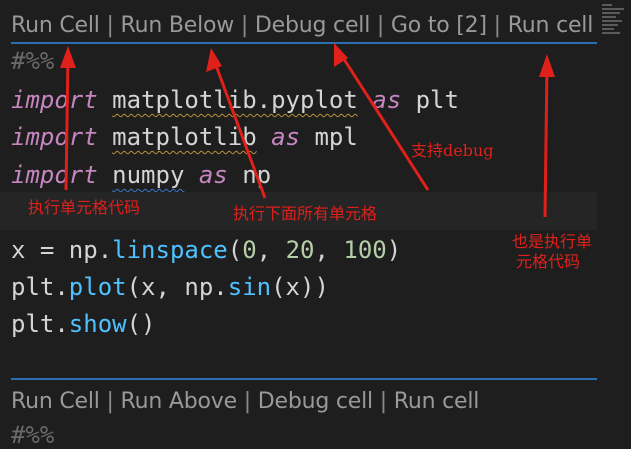 The width and height of the screenshot is (631, 449). Describe the element at coordinates (67, 122) in the screenshot. I see `arrow-run-cell` at that location.